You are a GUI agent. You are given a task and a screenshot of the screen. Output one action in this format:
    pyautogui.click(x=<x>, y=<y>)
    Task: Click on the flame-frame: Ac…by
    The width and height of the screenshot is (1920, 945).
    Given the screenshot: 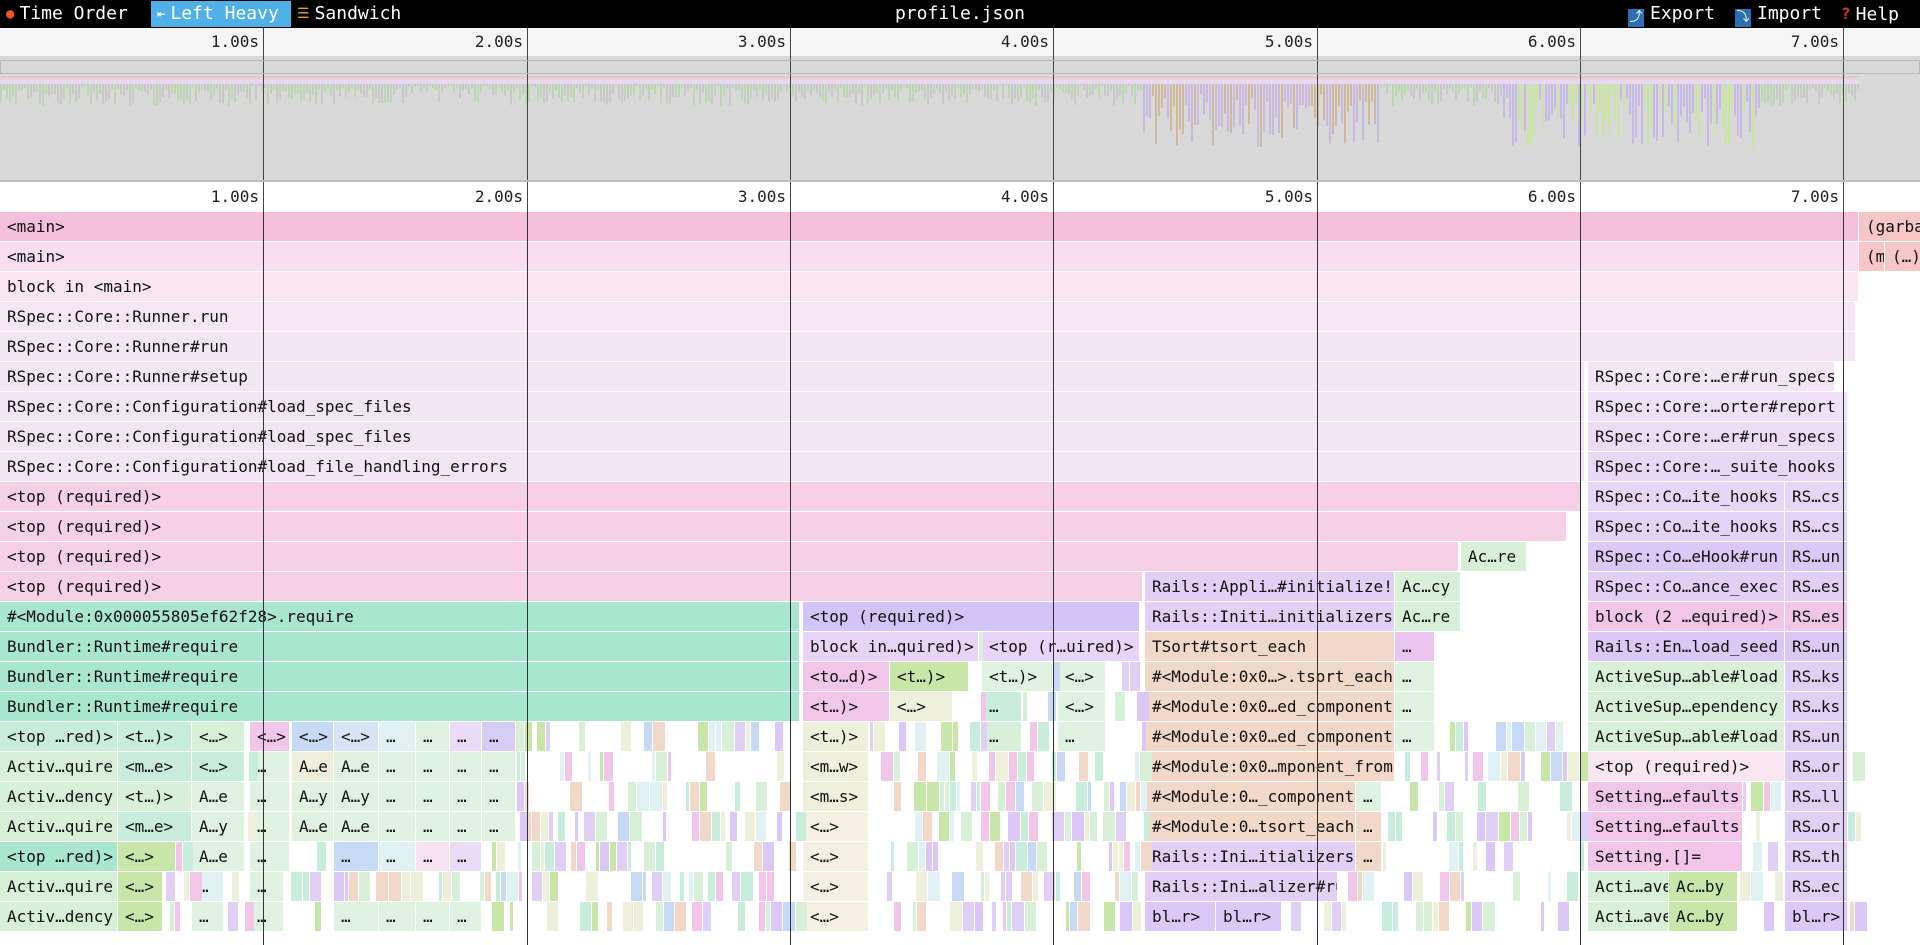 What is the action you would take?
    pyautogui.click(x=1703, y=916)
    